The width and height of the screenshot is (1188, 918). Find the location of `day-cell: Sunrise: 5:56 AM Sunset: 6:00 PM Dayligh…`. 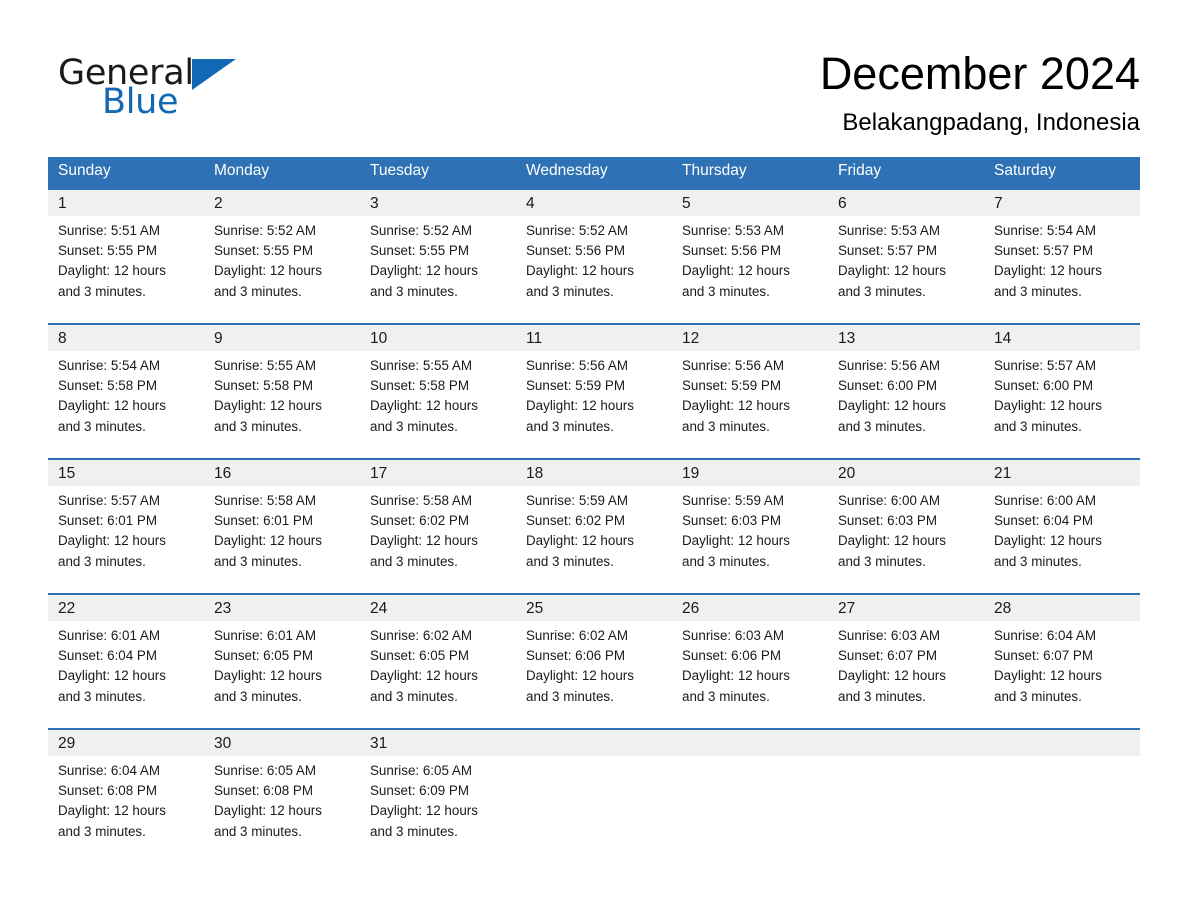

day-cell: Sunrise: 5:56 AM Sunset: 6:00 PM Dayligh… is located at coordinates (906, 395).